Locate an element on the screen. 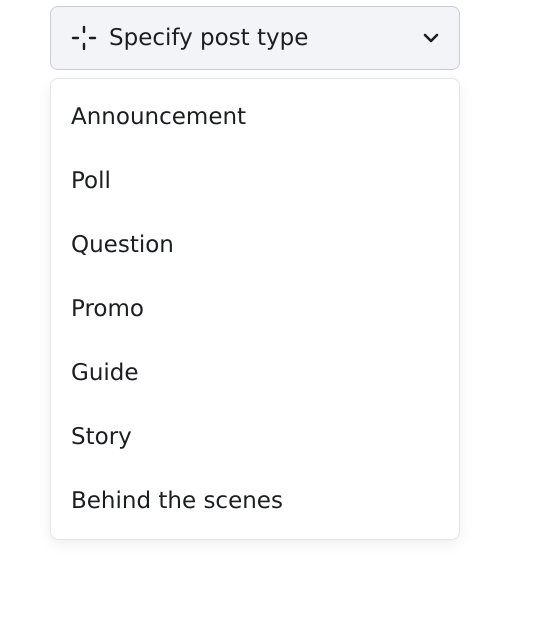 This screenshot has height=618, width=558. menu-item: Question is located at coordinates (255, 245).